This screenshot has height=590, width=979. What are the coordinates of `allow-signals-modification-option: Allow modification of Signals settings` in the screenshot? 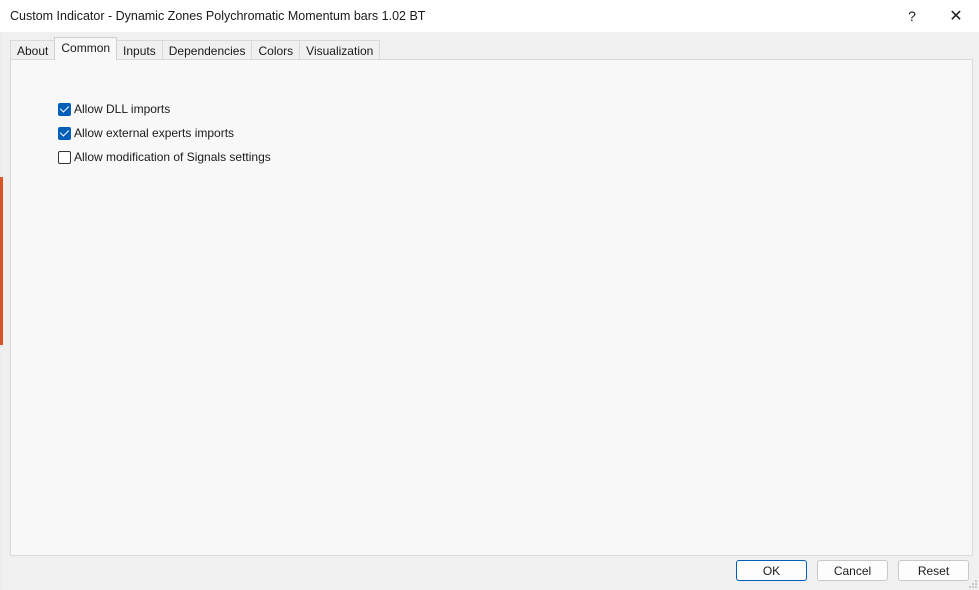 It's located at (164, 157).